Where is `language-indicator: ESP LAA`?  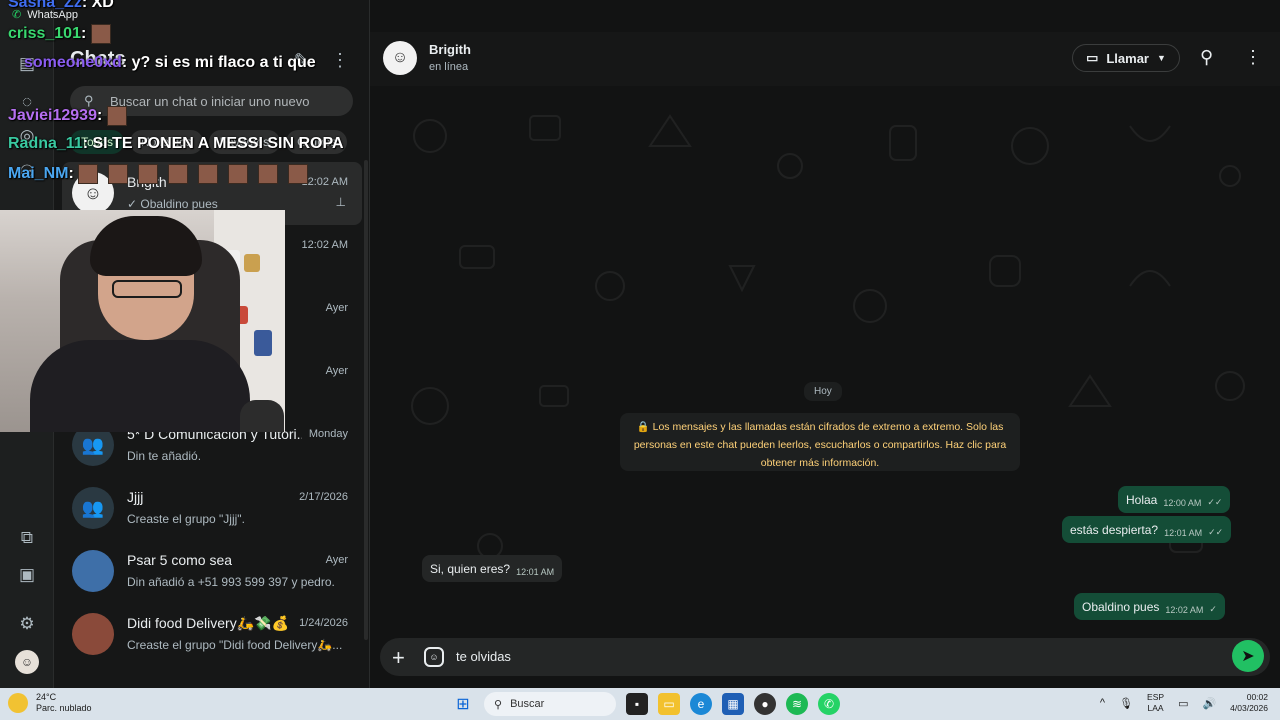 language-indicator: ESP LAA is located at coordinates (1155, 703).